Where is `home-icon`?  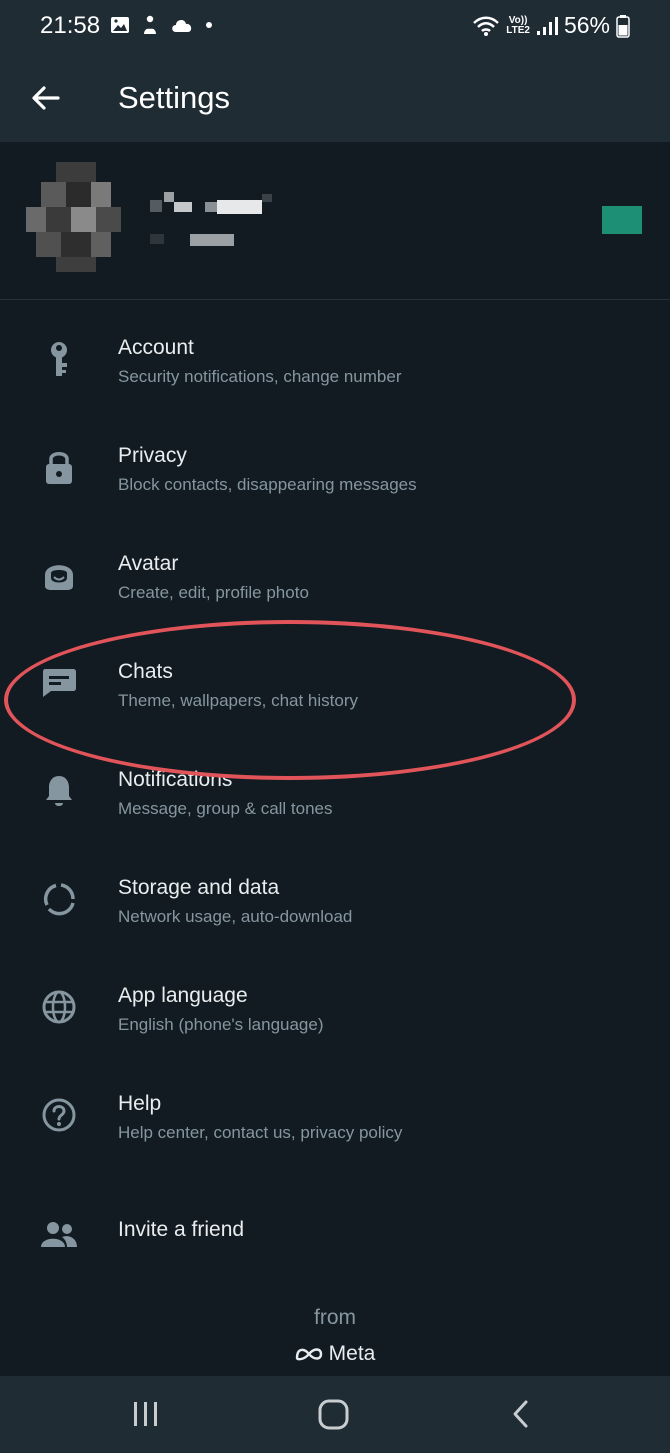 home-icon is located at coordinates (333, 1414).